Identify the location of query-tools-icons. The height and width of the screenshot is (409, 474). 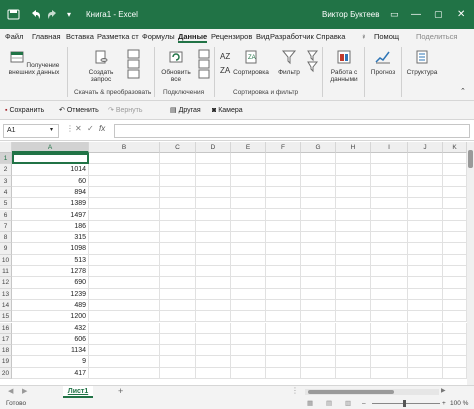
(134, 66).